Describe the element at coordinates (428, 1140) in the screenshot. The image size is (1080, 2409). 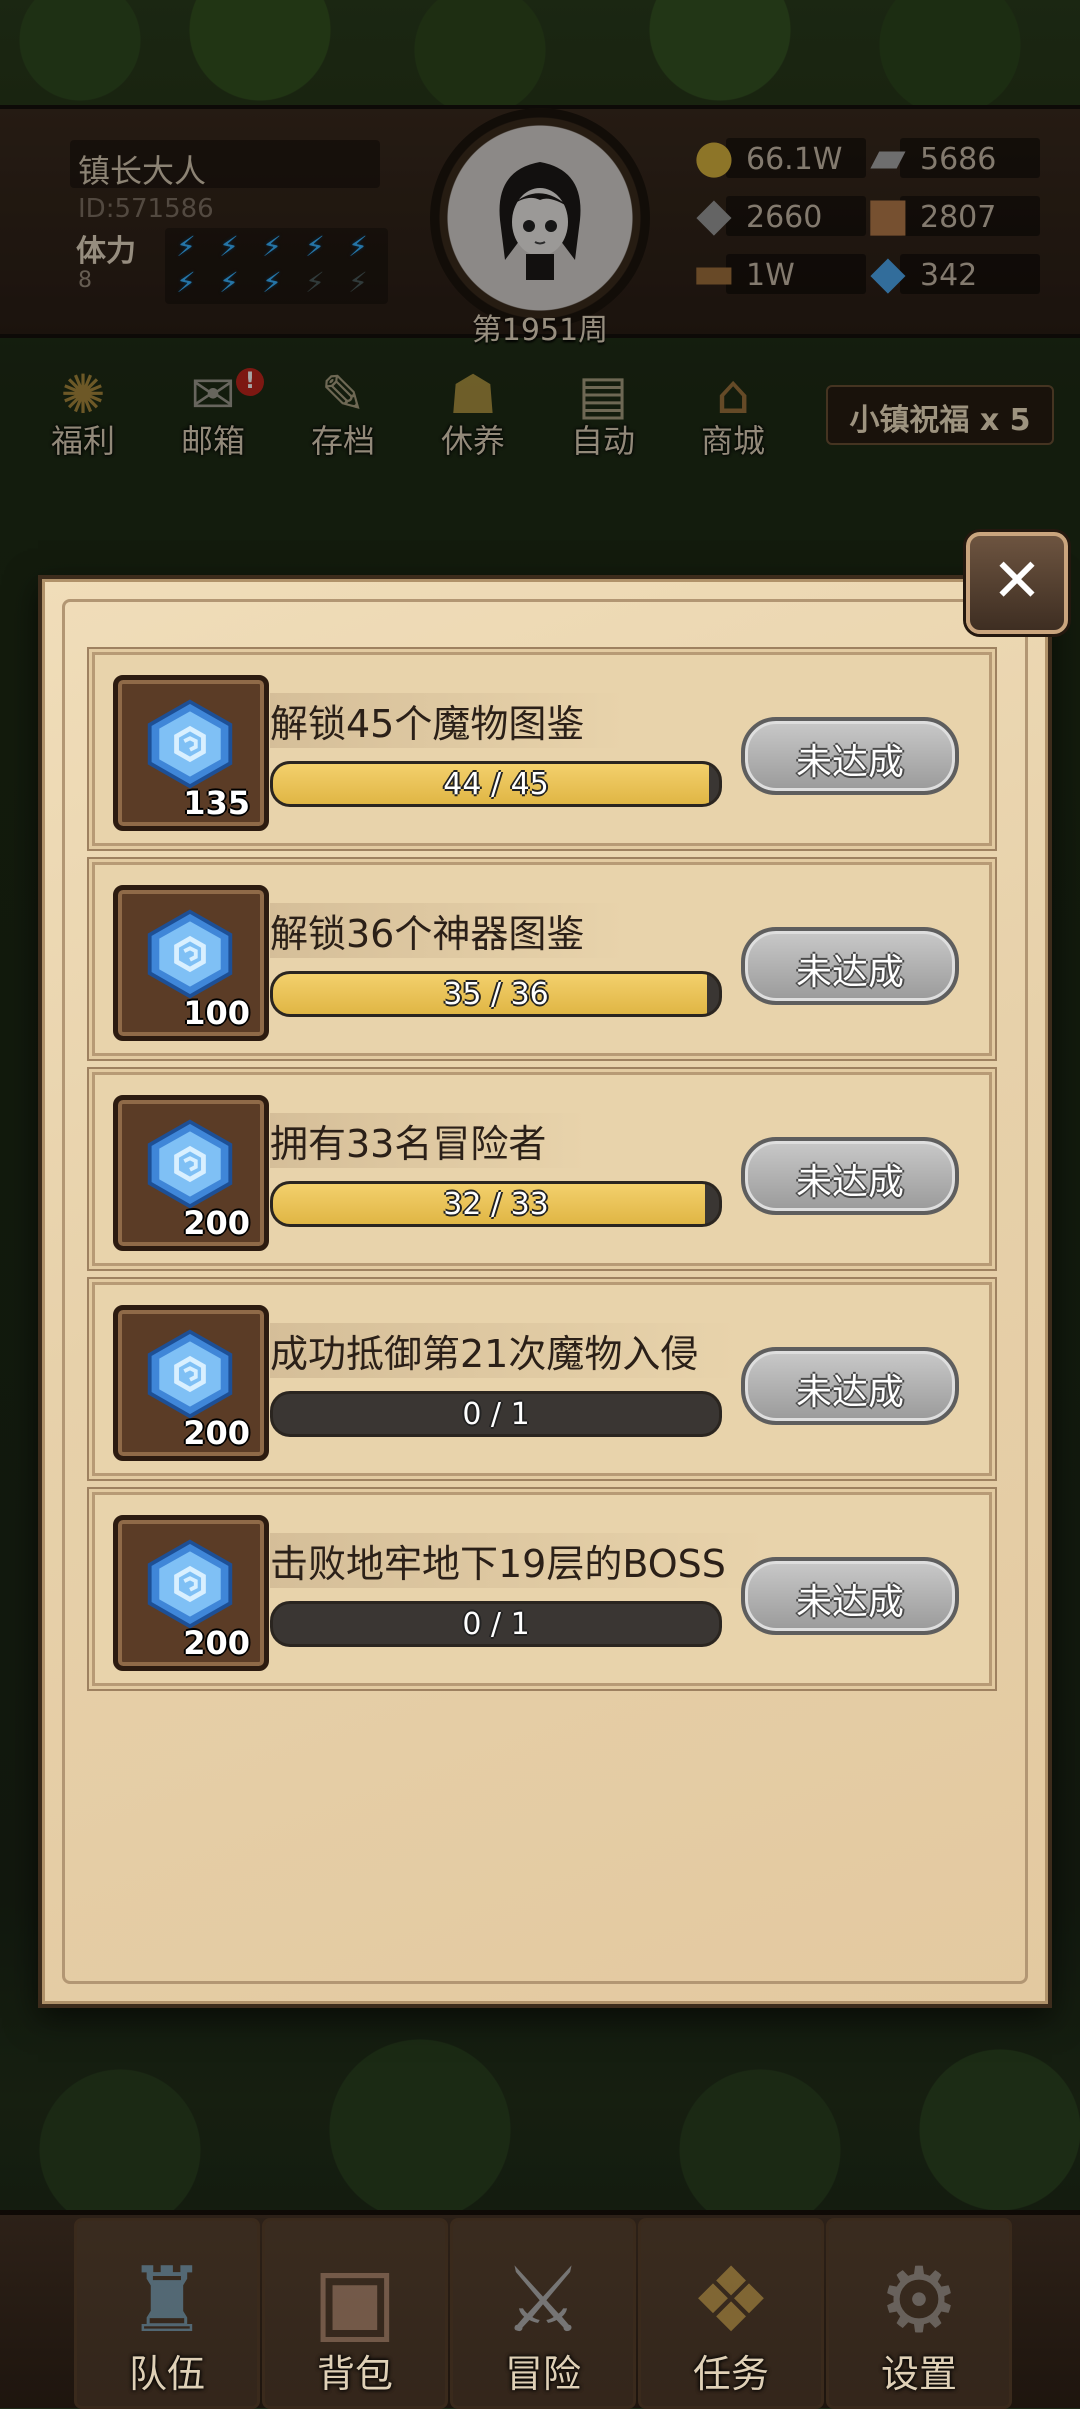
I see `task-title: 拥有33名冒险者` at that location.